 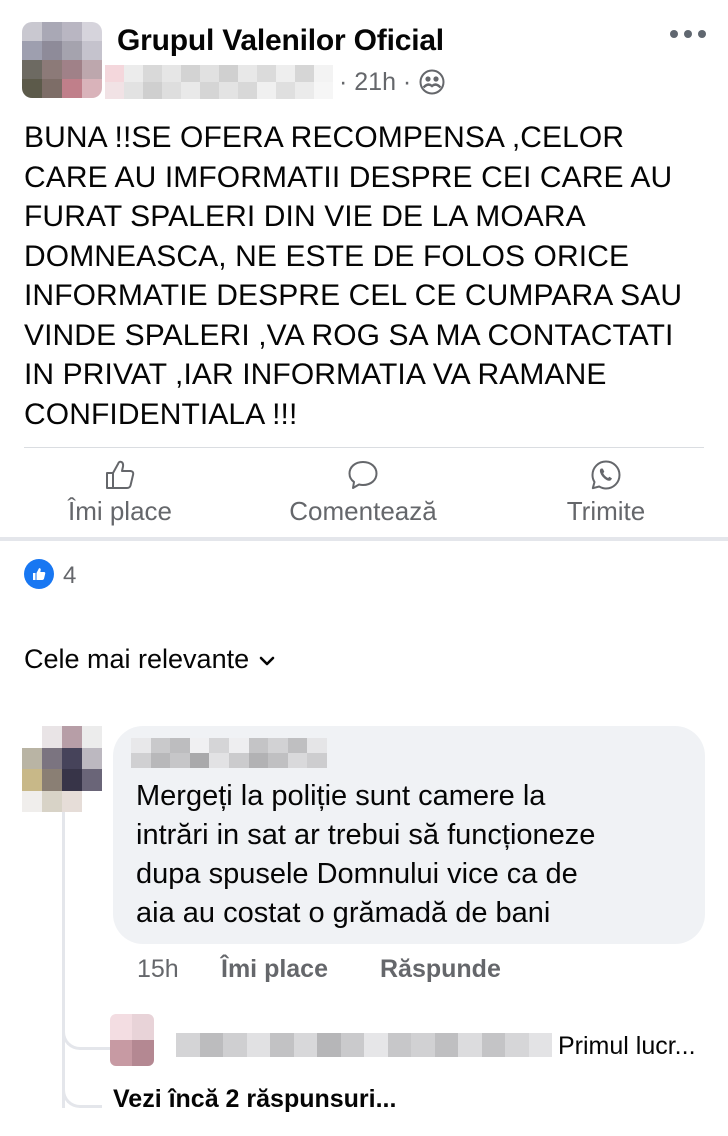 What do you see at coordinates (363, 494) in the screenshot?
I see `comment-button: Comentează` at bounding box center [363, 494].